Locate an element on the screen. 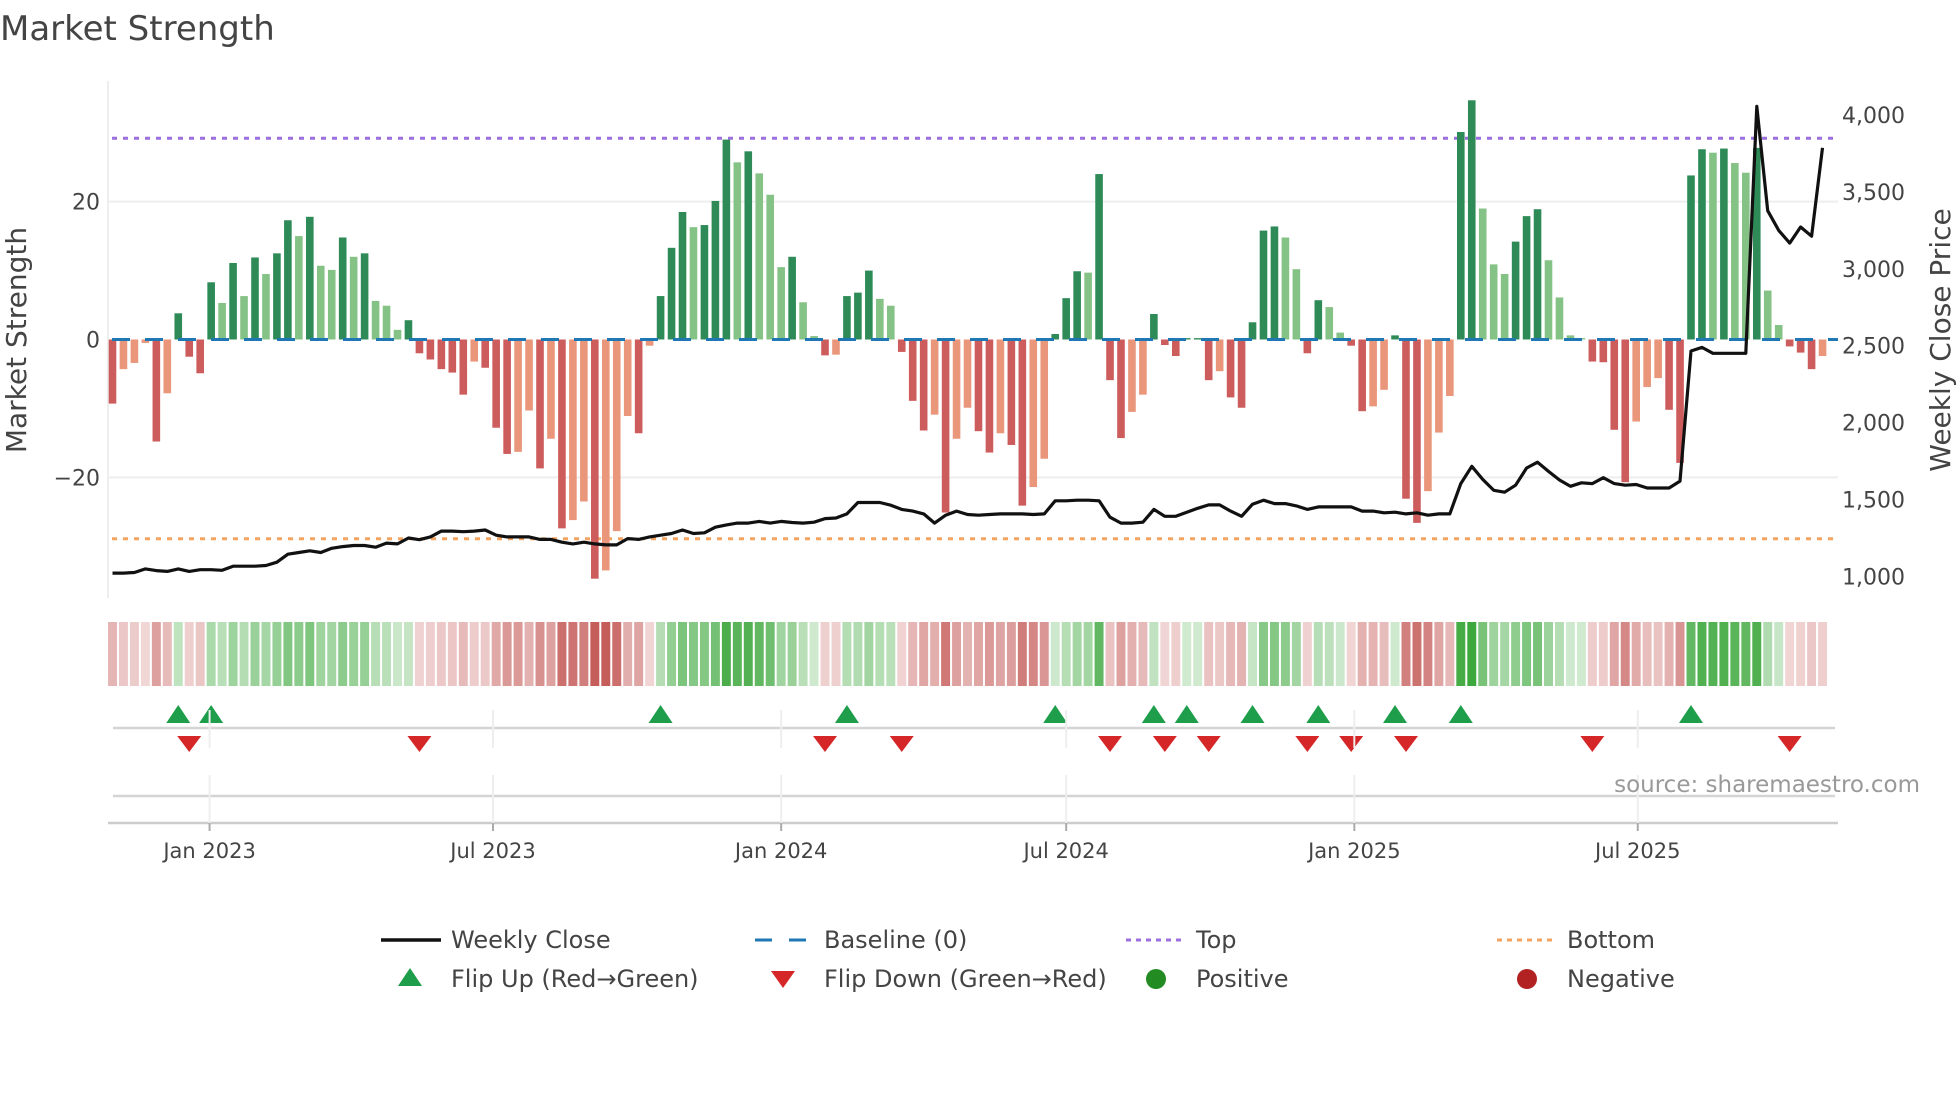 This screenshot has width=1960, height=1102. legend-label: Weekly Close is located at coordinates (531, 940).